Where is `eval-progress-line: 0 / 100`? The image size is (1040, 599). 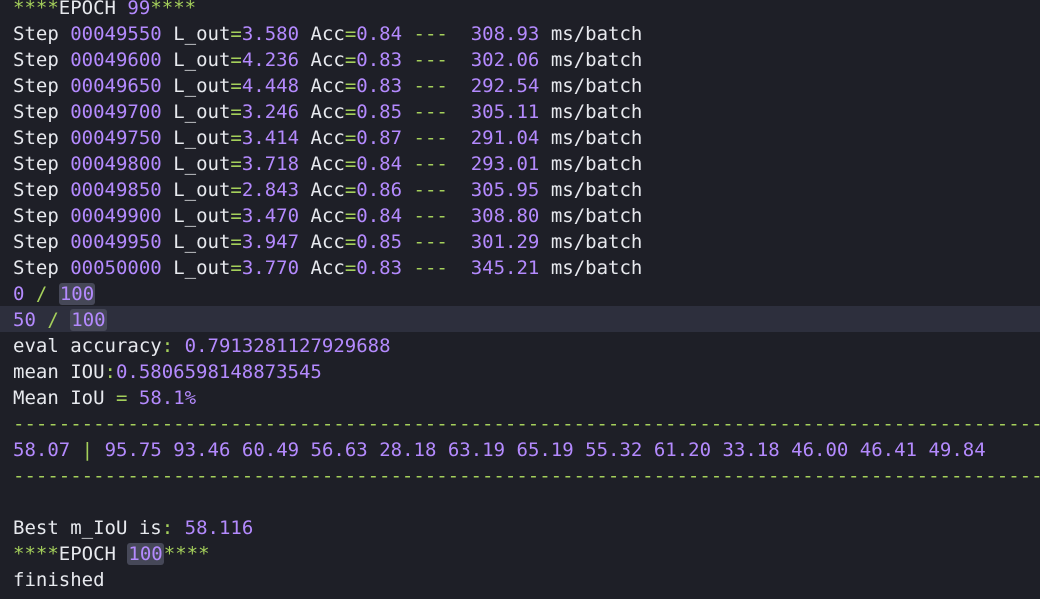 eval-progress-line: 0 / 100 is located at coordinates (54, 294).